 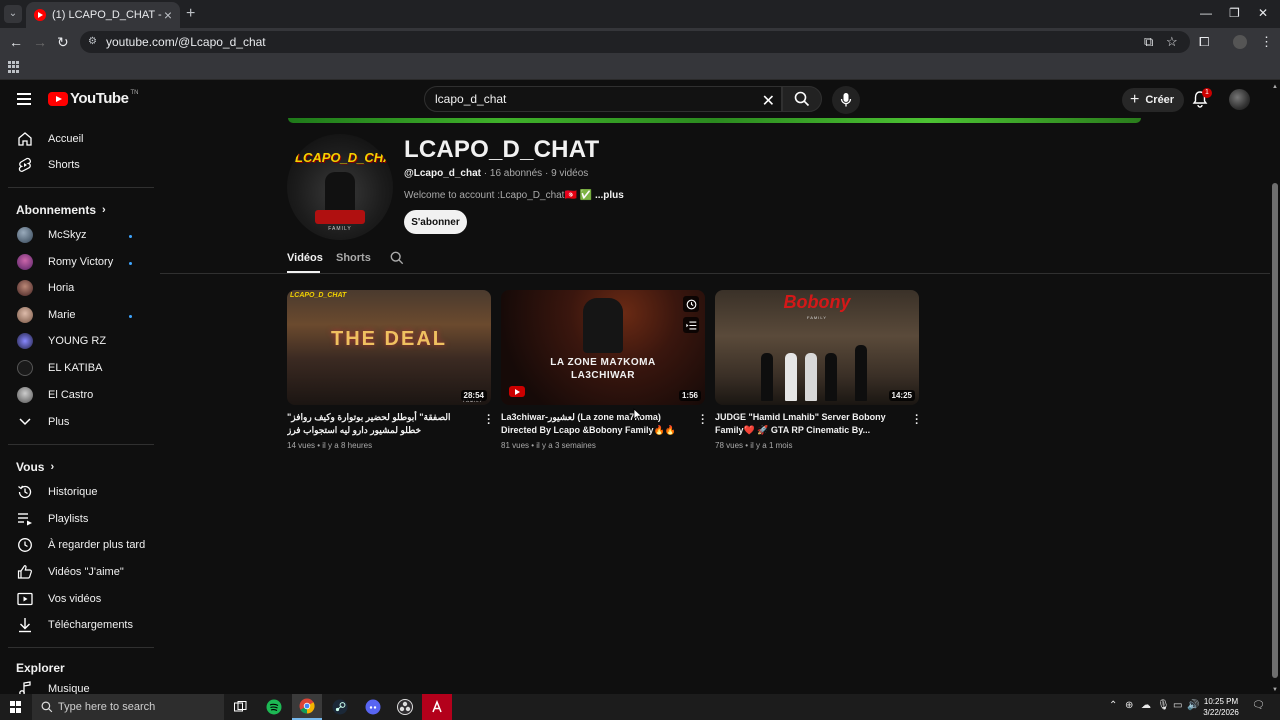 What do you see at coordinates (77, 545) in the screenshot?
I see `sidebar-item-watch-later: À regarder plus tard` at bounding box center [77, 545].